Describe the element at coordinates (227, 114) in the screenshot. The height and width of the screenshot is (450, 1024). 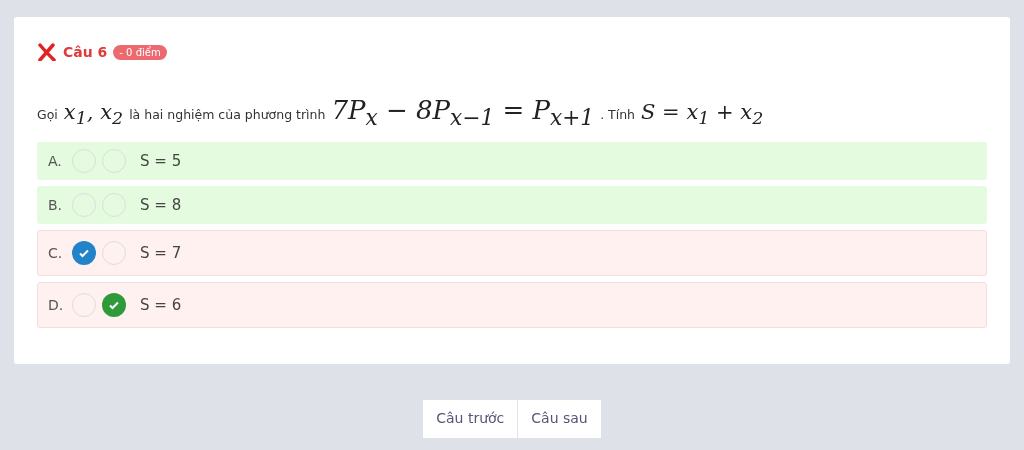
I see `question-text: là hai nghiệm của phương trình` at that location.